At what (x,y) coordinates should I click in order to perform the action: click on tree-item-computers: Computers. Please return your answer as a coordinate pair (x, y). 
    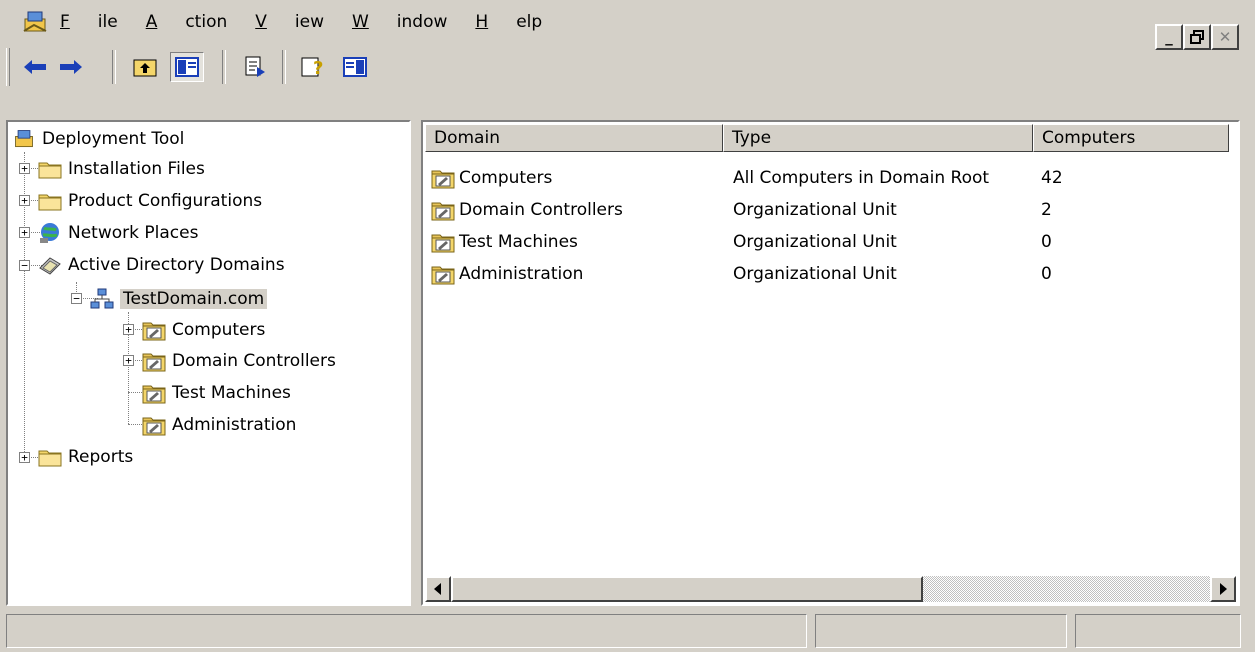
    Looking at the image, I should click on (203, 330).